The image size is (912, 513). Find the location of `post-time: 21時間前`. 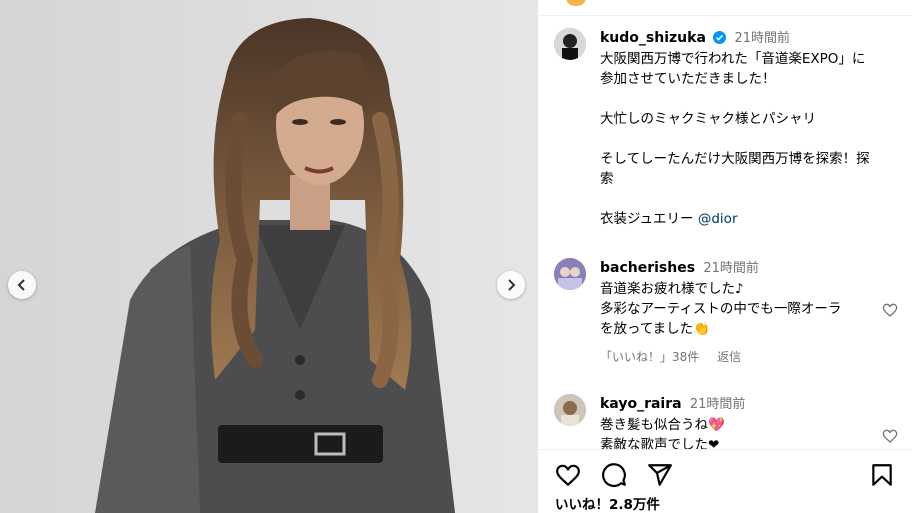

post-time: 21時間前 is located at coordinates (762, 38).